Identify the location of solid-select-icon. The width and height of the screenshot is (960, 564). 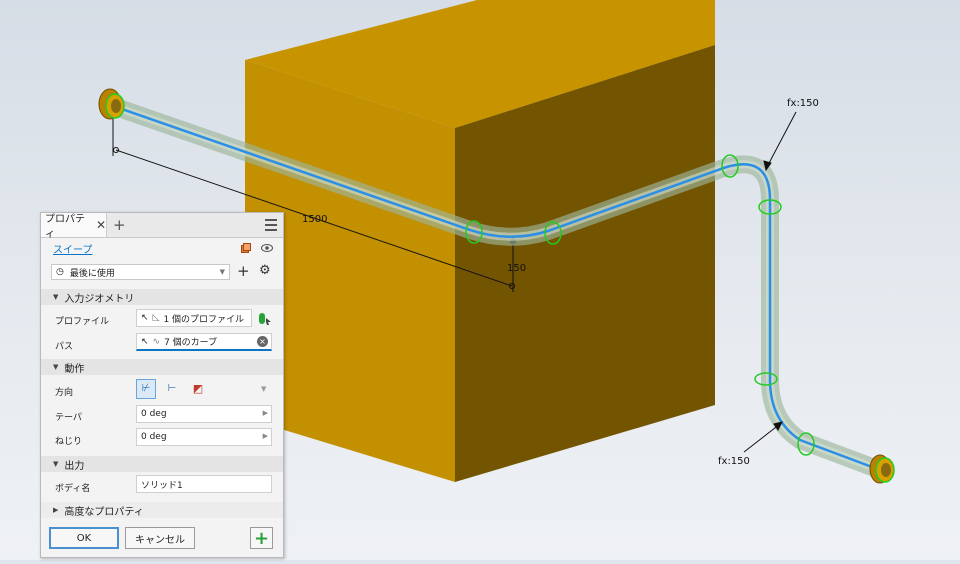
(265, 319).